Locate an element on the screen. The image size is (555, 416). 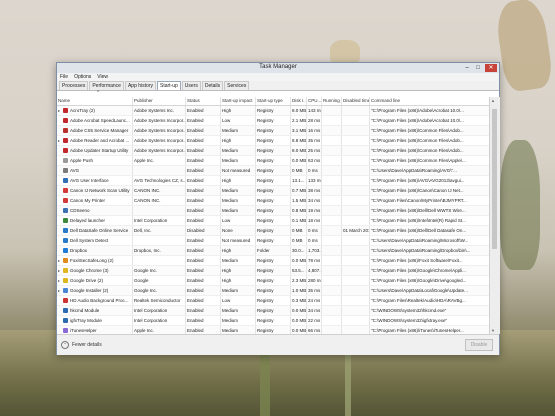
column-header-startup-impact: Start-up impact is located at coordinates (238, 101).